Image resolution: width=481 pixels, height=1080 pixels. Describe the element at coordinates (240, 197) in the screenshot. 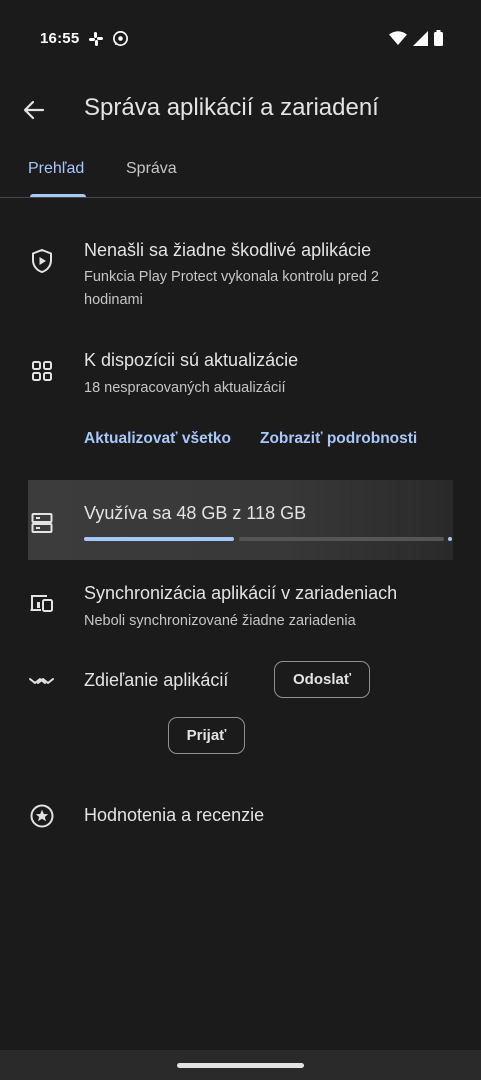

I see `tab-divider` at that location.